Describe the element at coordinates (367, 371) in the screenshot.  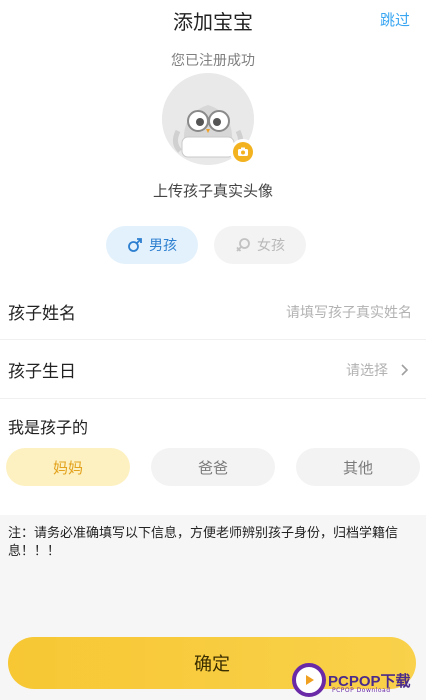
I see `birthday-placeholder: 请选择` at that location.